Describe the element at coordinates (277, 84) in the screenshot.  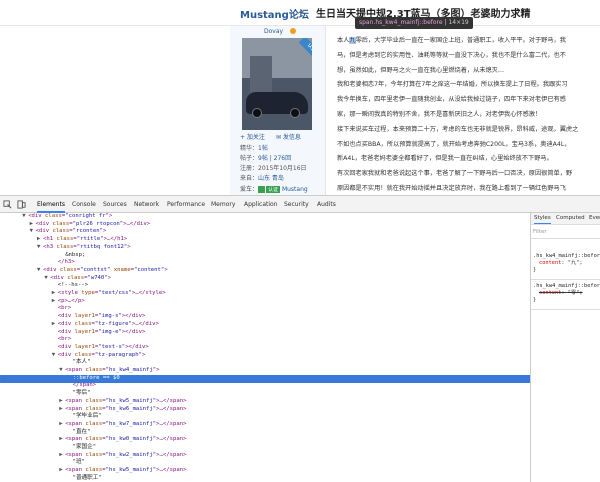
I see `avatar: 认证` at that location.